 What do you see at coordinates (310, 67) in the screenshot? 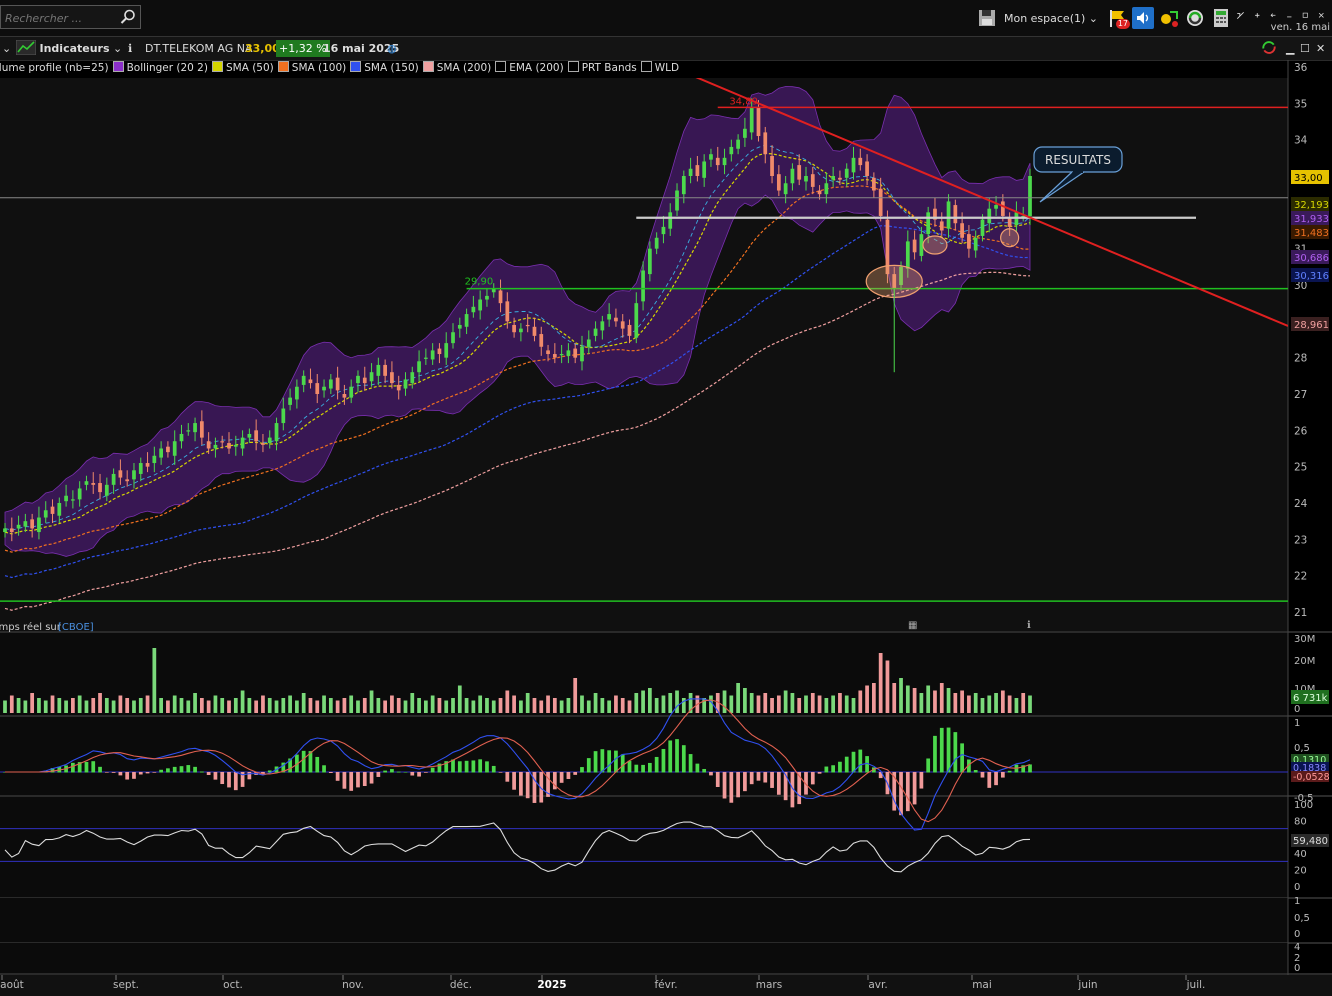
I see `legend-item: SMA (100)` at bounding box center [310, 67].